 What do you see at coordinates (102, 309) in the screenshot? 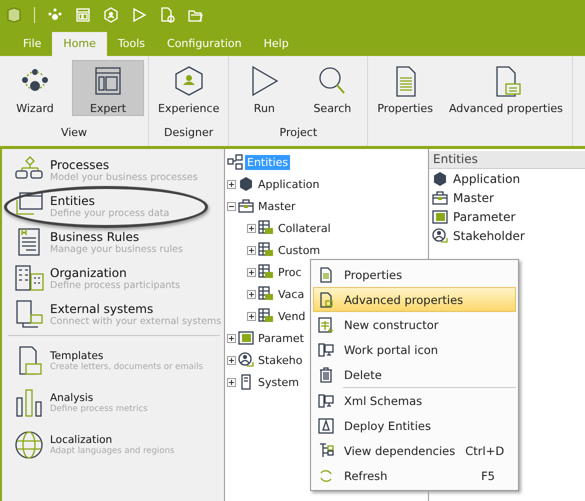
I see `item-title: External systems` at bounding box center [102, 309].